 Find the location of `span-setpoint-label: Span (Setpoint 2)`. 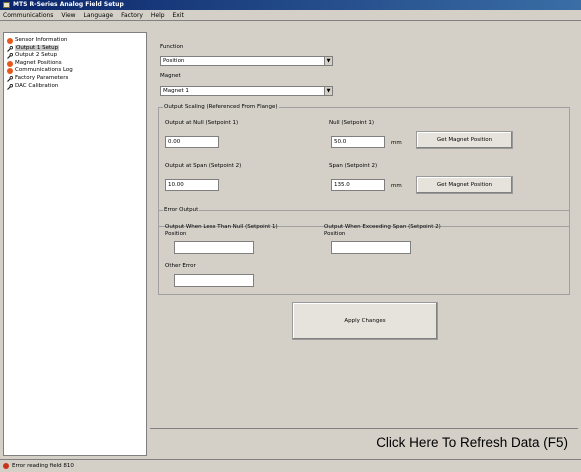

span-setpoint-label: Span (Setpoint 2) is located at coordinates (353, 166).